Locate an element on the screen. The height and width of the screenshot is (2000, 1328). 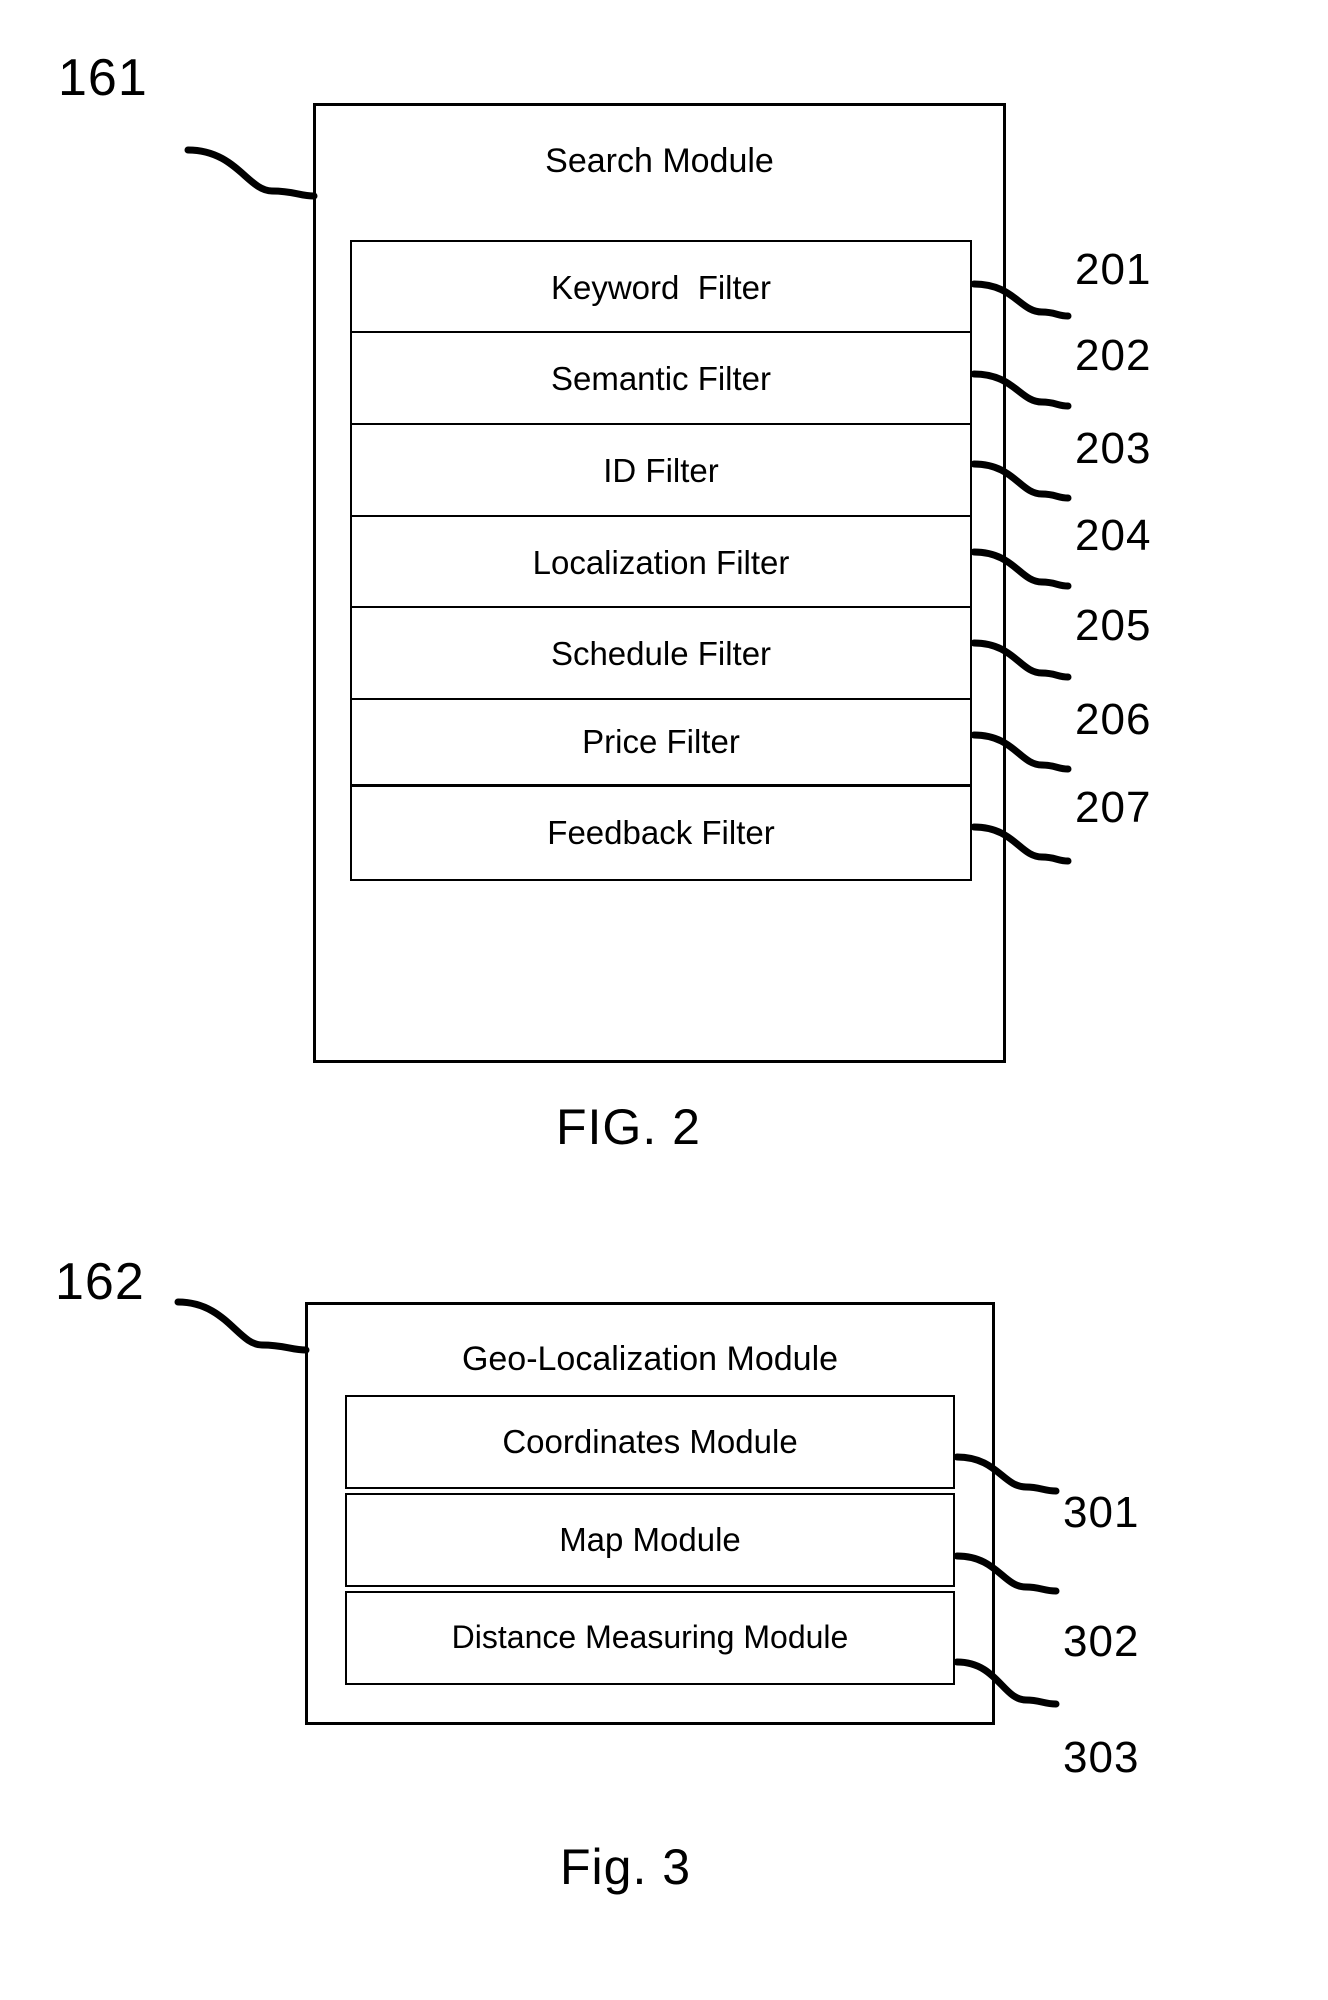
reference-numeral-302: 302 is located at coordinates (1101, 1641).